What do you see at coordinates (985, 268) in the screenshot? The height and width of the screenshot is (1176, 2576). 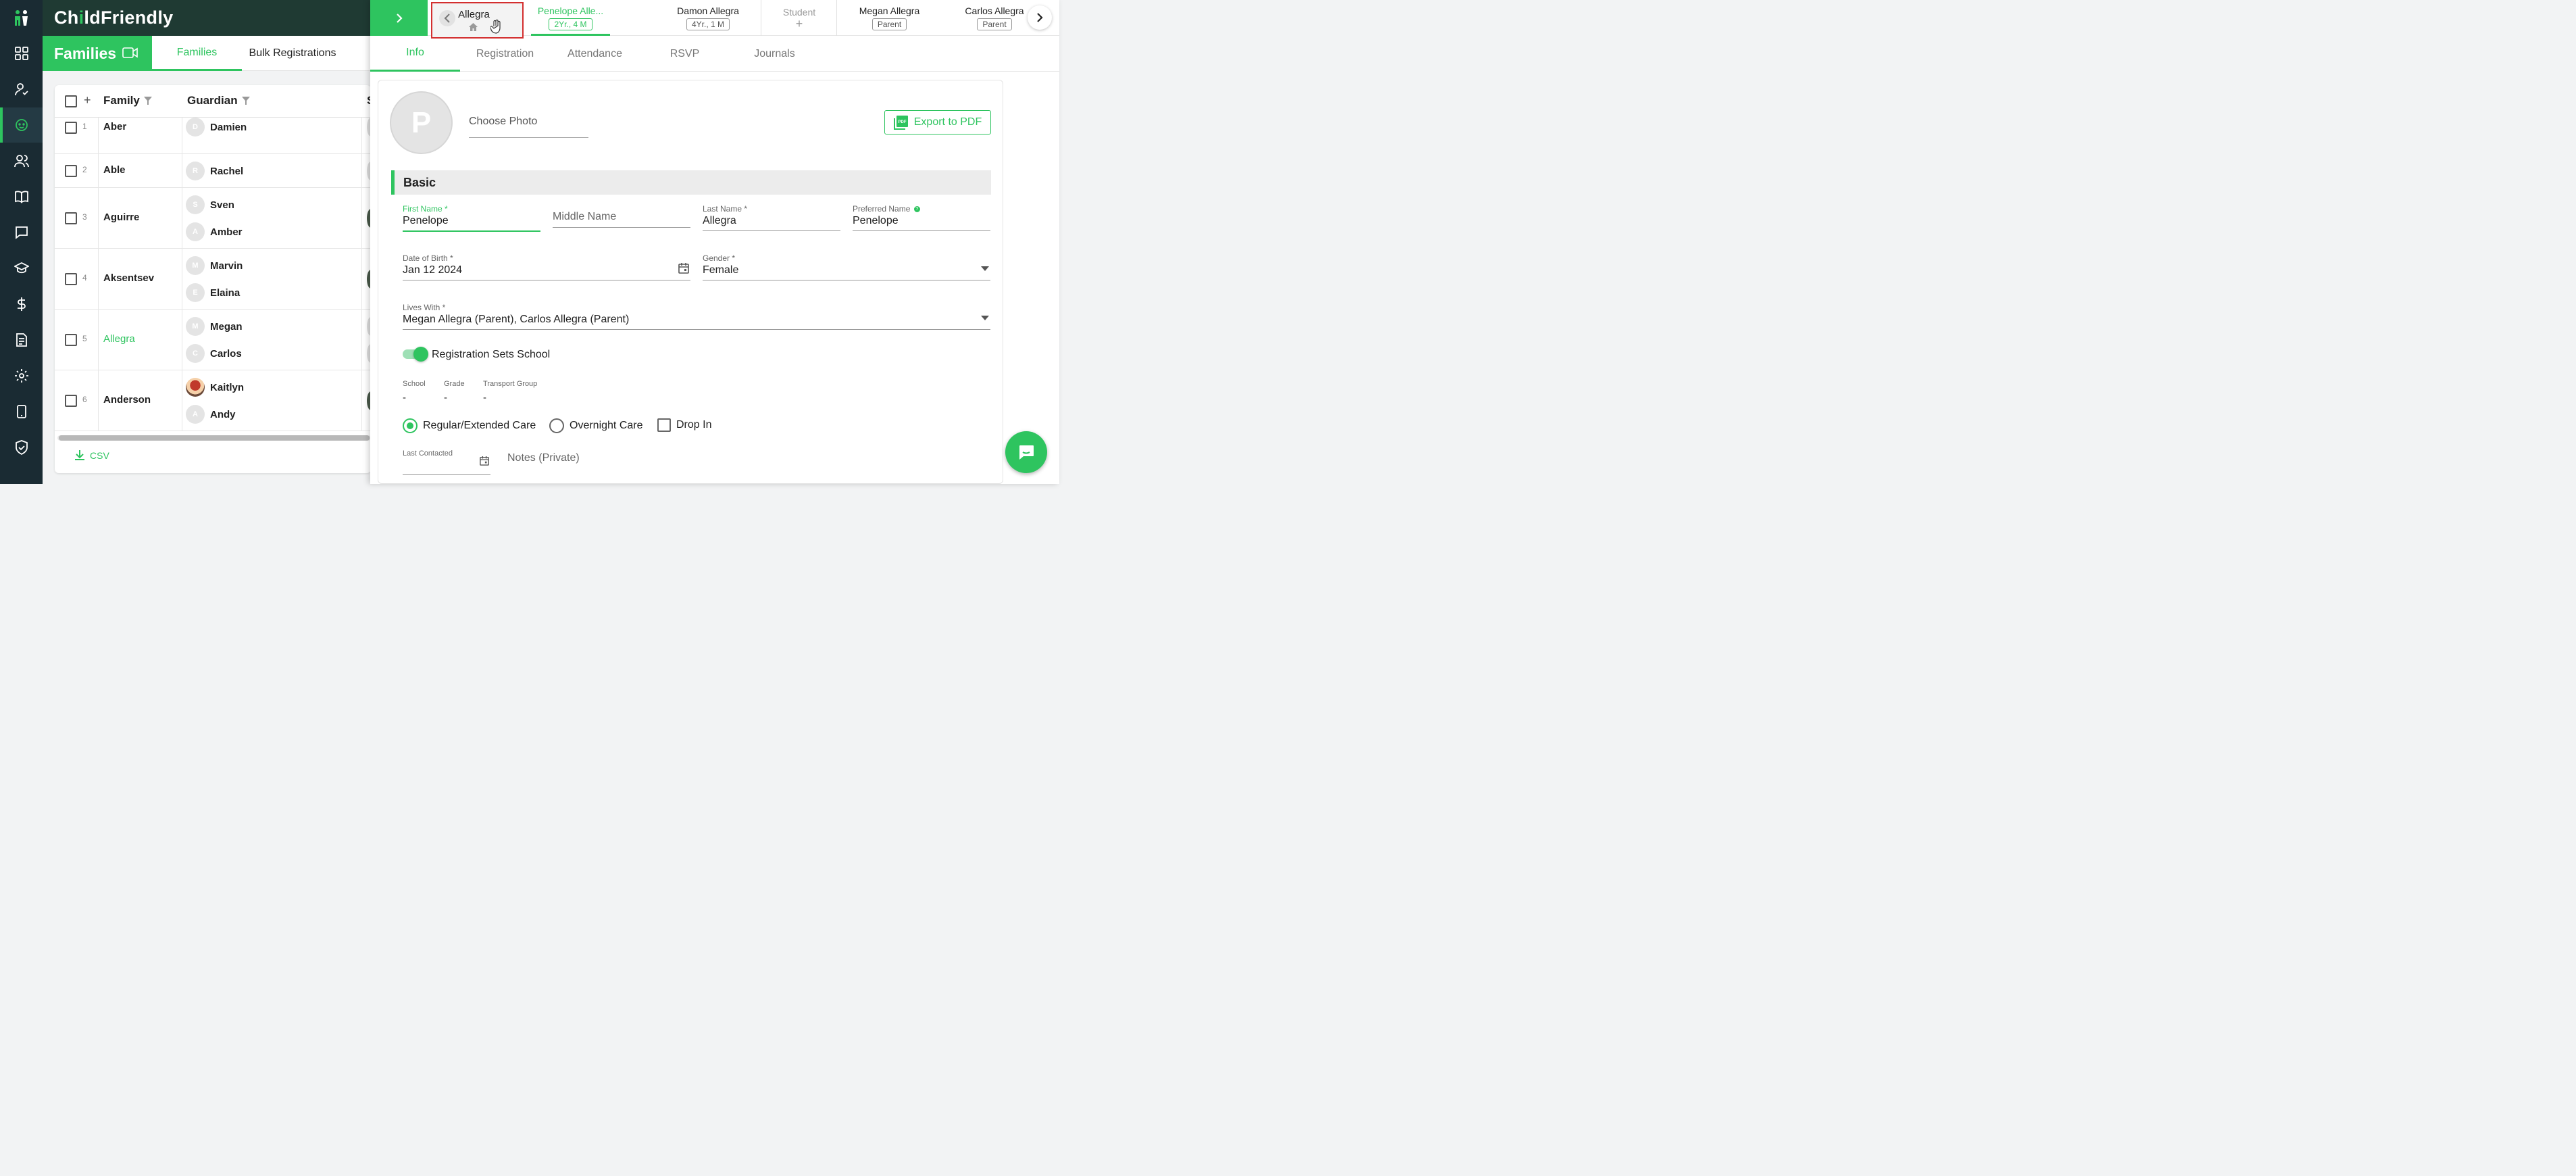 I see `dropdown-arrow-icon` at bounding box center [985, 268].